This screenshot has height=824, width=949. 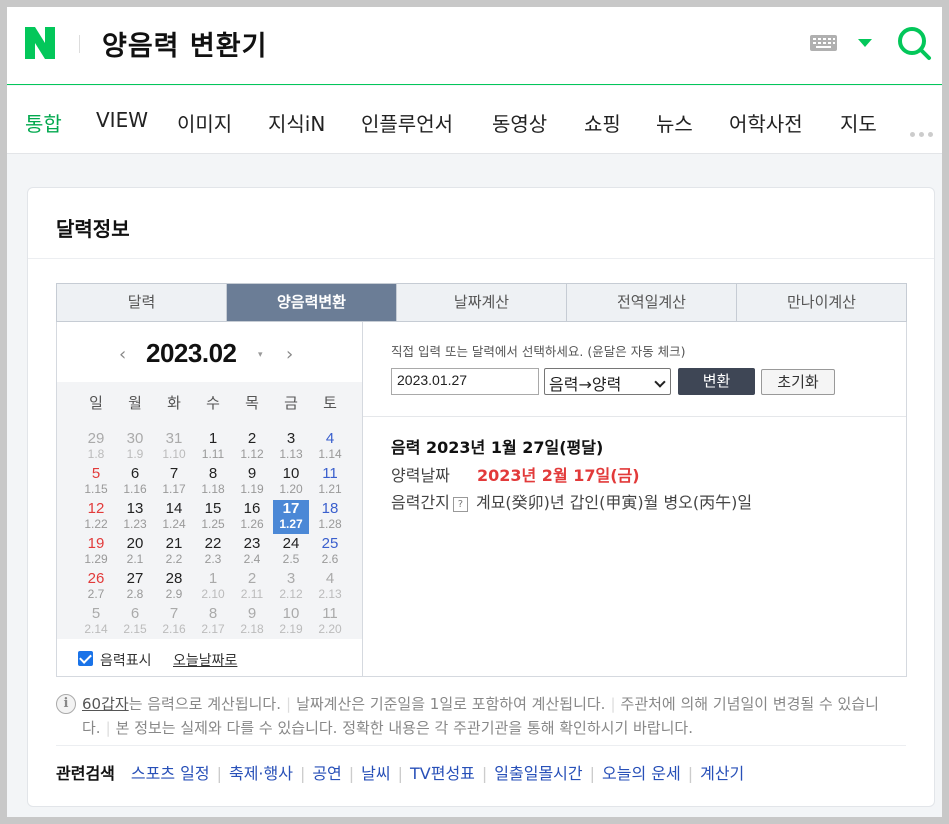 What do you see at coordinates (191, 353) in the screenshot?
I see `calendar-month: 2023.02` at bounding box center [191, 353].